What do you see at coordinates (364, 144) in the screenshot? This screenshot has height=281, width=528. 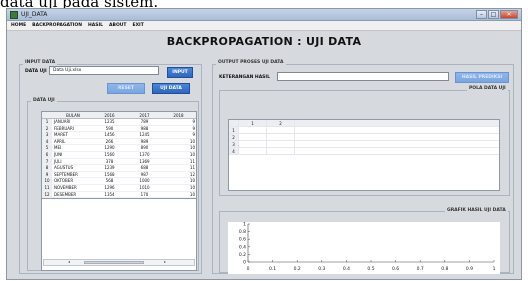 I see `table-row: 3` at bounding box center [364, 144].